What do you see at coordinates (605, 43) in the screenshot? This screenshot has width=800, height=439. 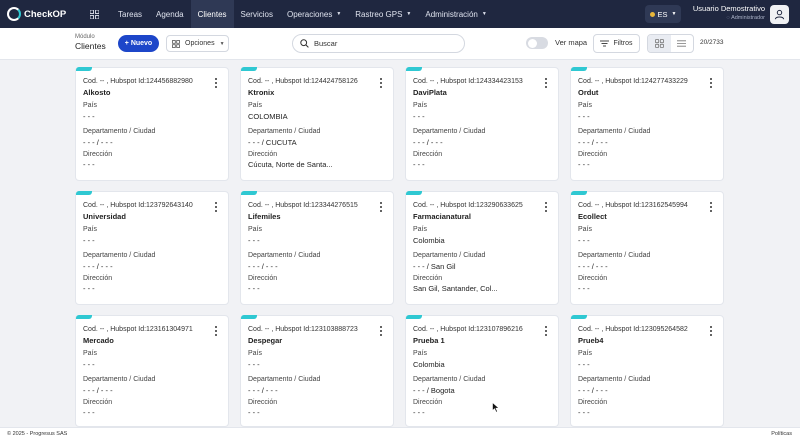 I see `filter-icon` at bounding box center [605, 43].